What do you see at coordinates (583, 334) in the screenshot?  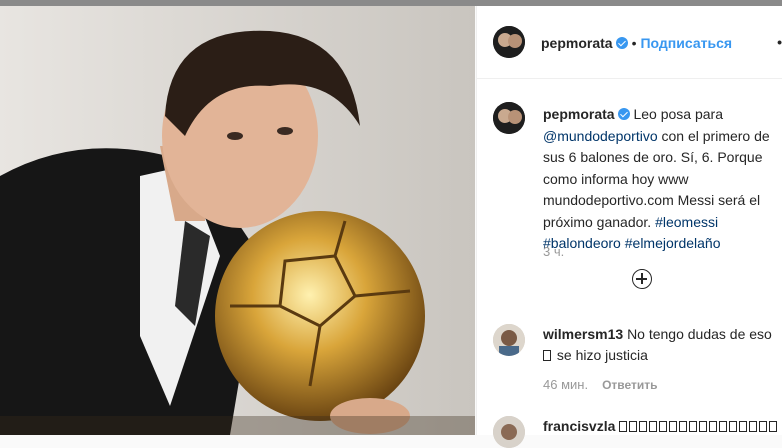 I see `comment-username: wilmersm13` at bounding box center [583, 334].